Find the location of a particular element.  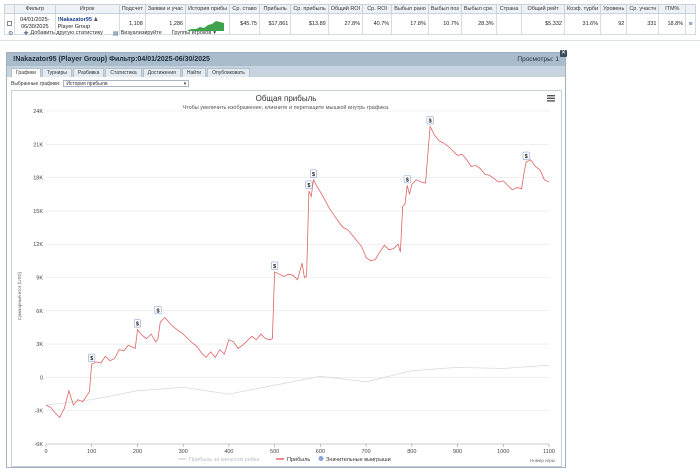

col-header-history: История прибы is located at coordinates (208, 9).